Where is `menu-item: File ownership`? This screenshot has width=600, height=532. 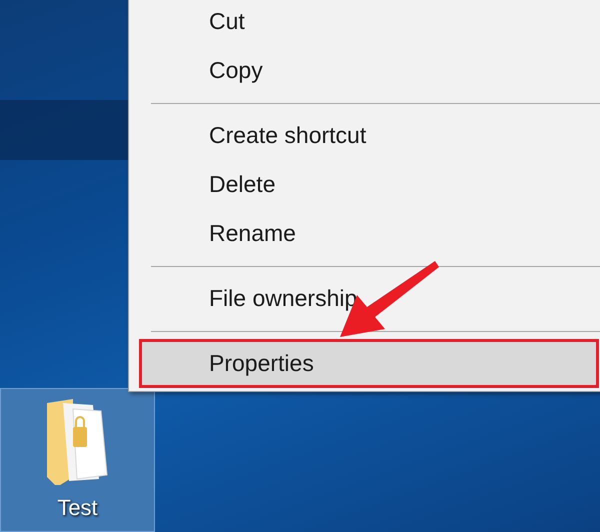 menu-item: File ownership is located at coordinates (369, 298).